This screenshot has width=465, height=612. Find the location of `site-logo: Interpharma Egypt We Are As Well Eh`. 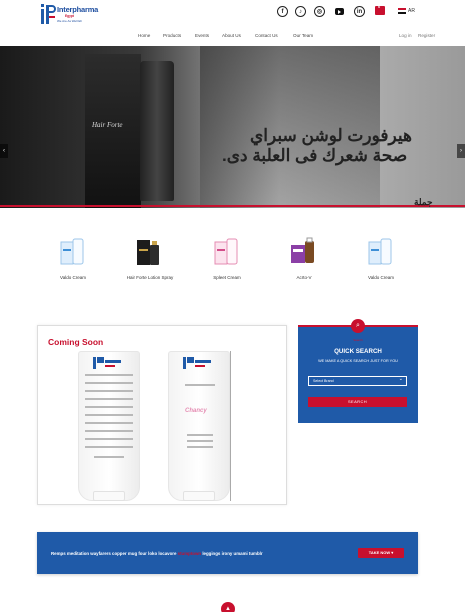

site-logo: Interpharma Egypt We Are As Well Eh is located at coordinates (69, 14).